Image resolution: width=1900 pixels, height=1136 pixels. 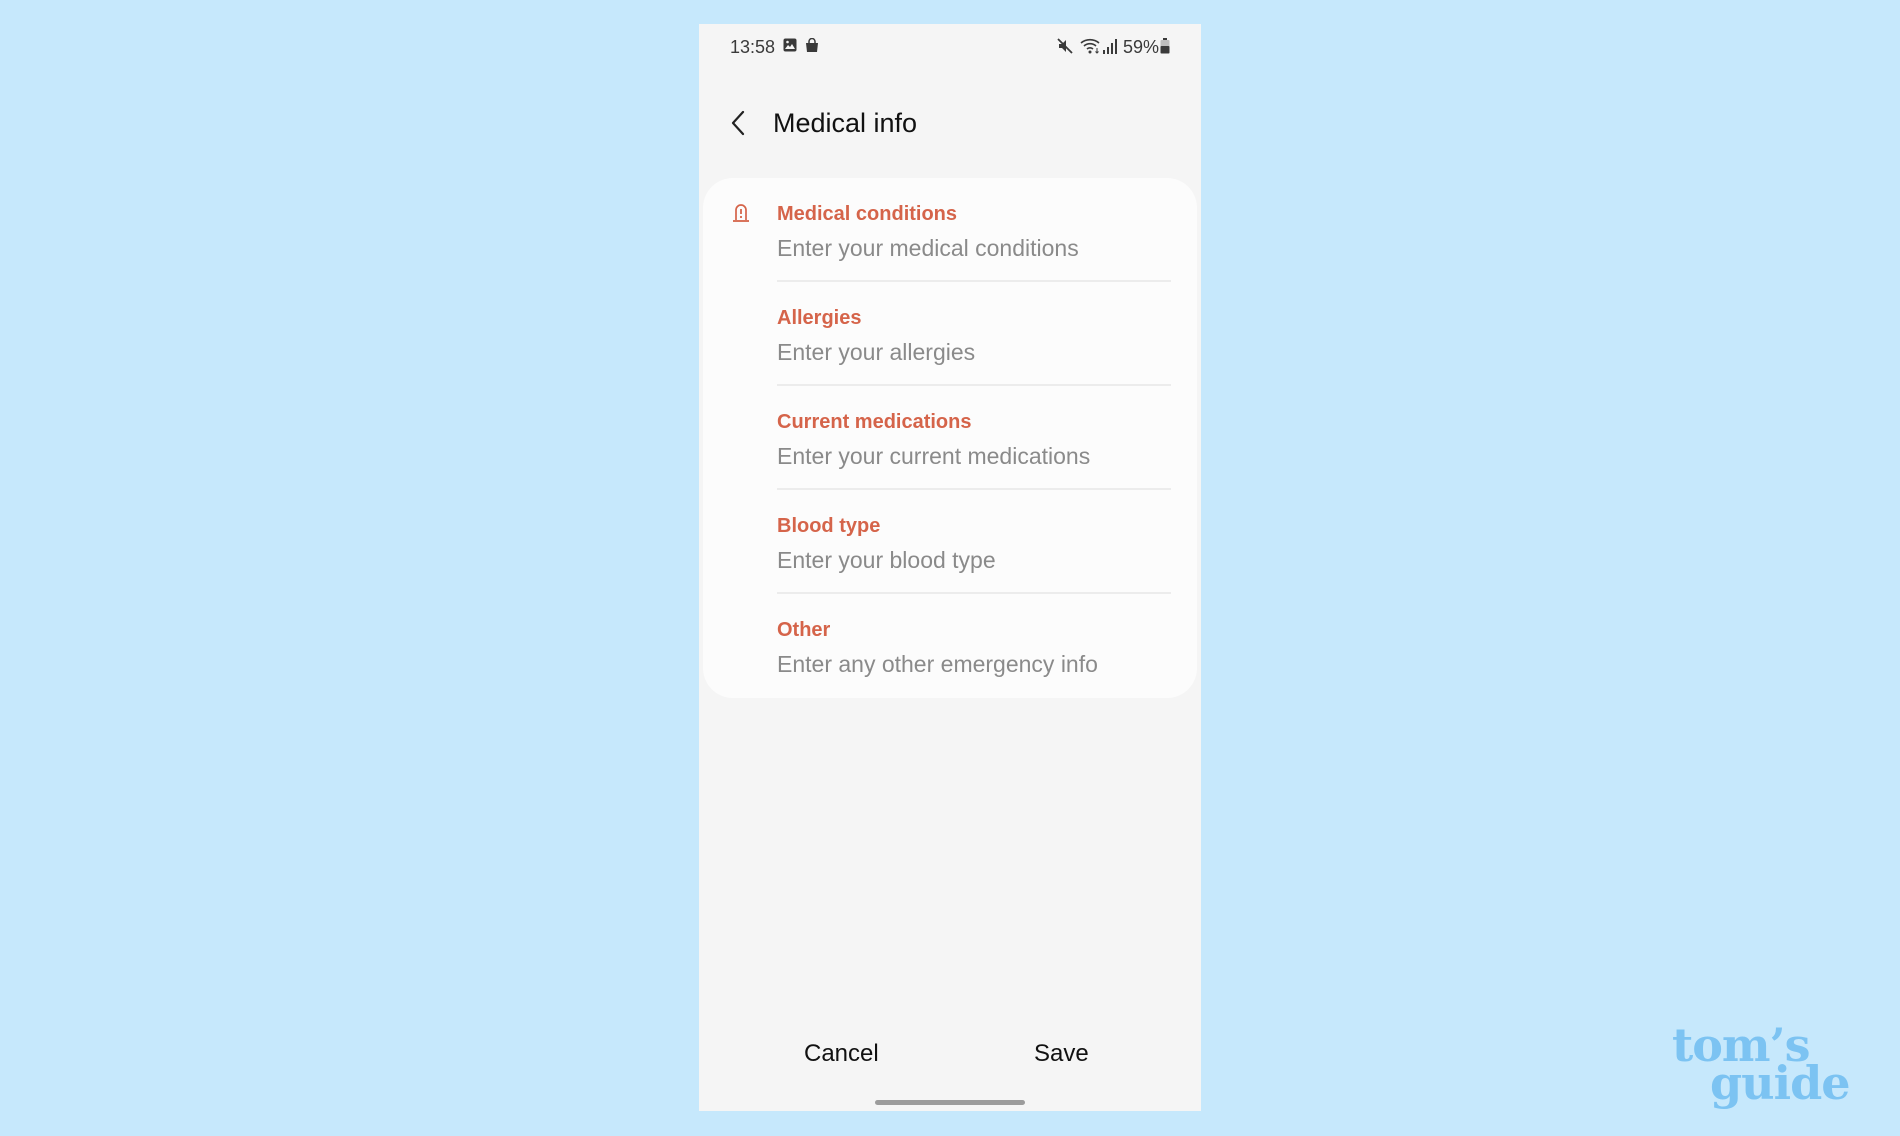 I want to click on field-allergies: Allergies Enter your allergies, so click(x=950, y=334).